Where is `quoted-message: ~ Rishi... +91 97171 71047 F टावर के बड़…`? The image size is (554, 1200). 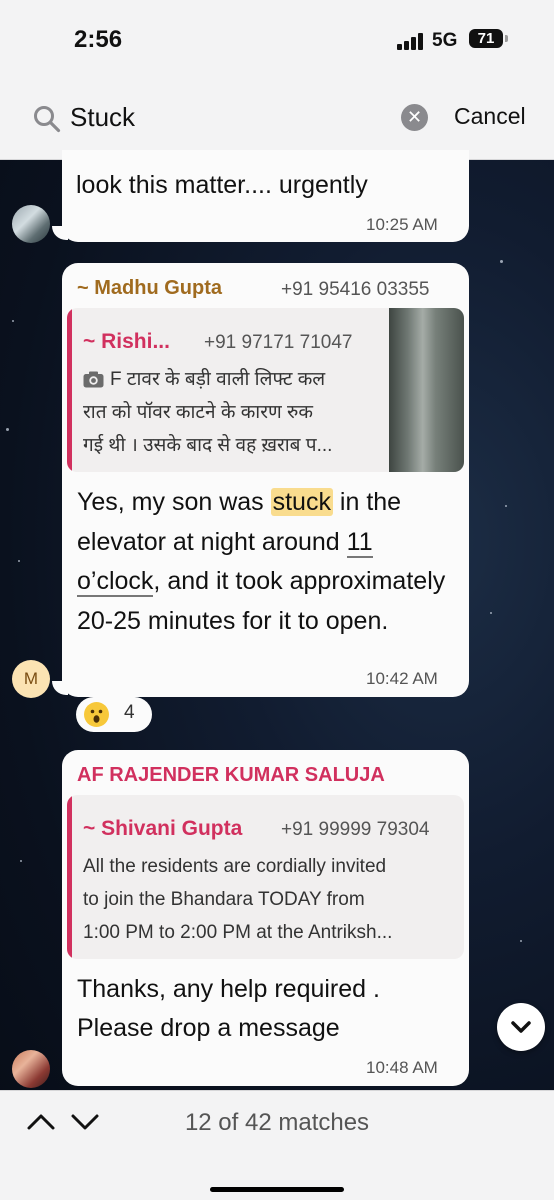 quoted-message: ~ Rishi... +91 97171 71047 F टावर के बड़… is located at coordinates (265, 390).